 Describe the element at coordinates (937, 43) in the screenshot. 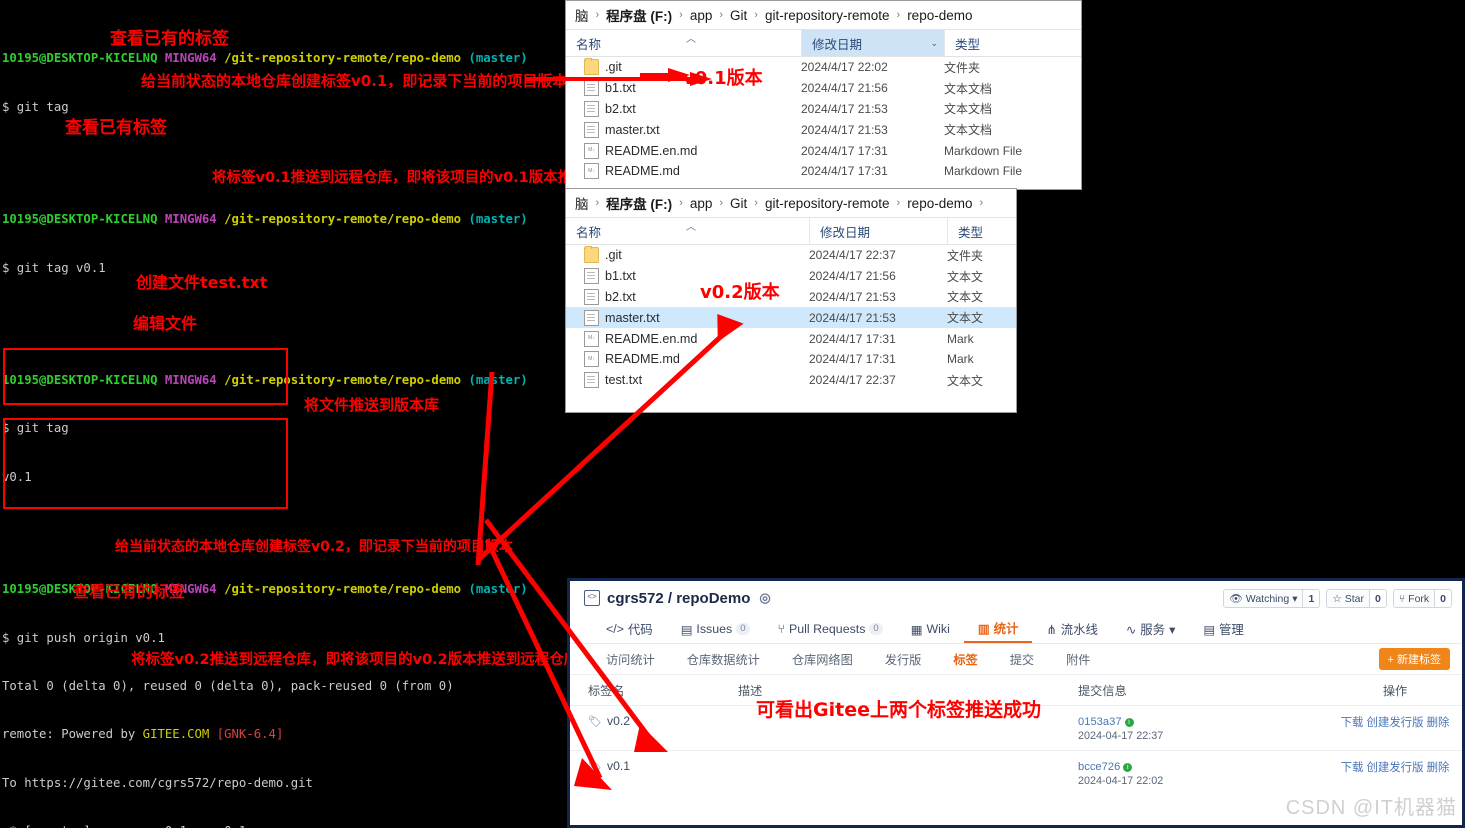

I see `chevron-down-icon: ⌄` at that location.